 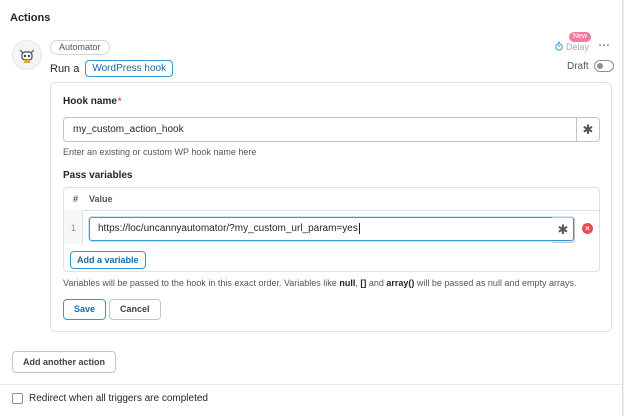 I want to click on vars-help-null: null, so click(x=347, y=283).